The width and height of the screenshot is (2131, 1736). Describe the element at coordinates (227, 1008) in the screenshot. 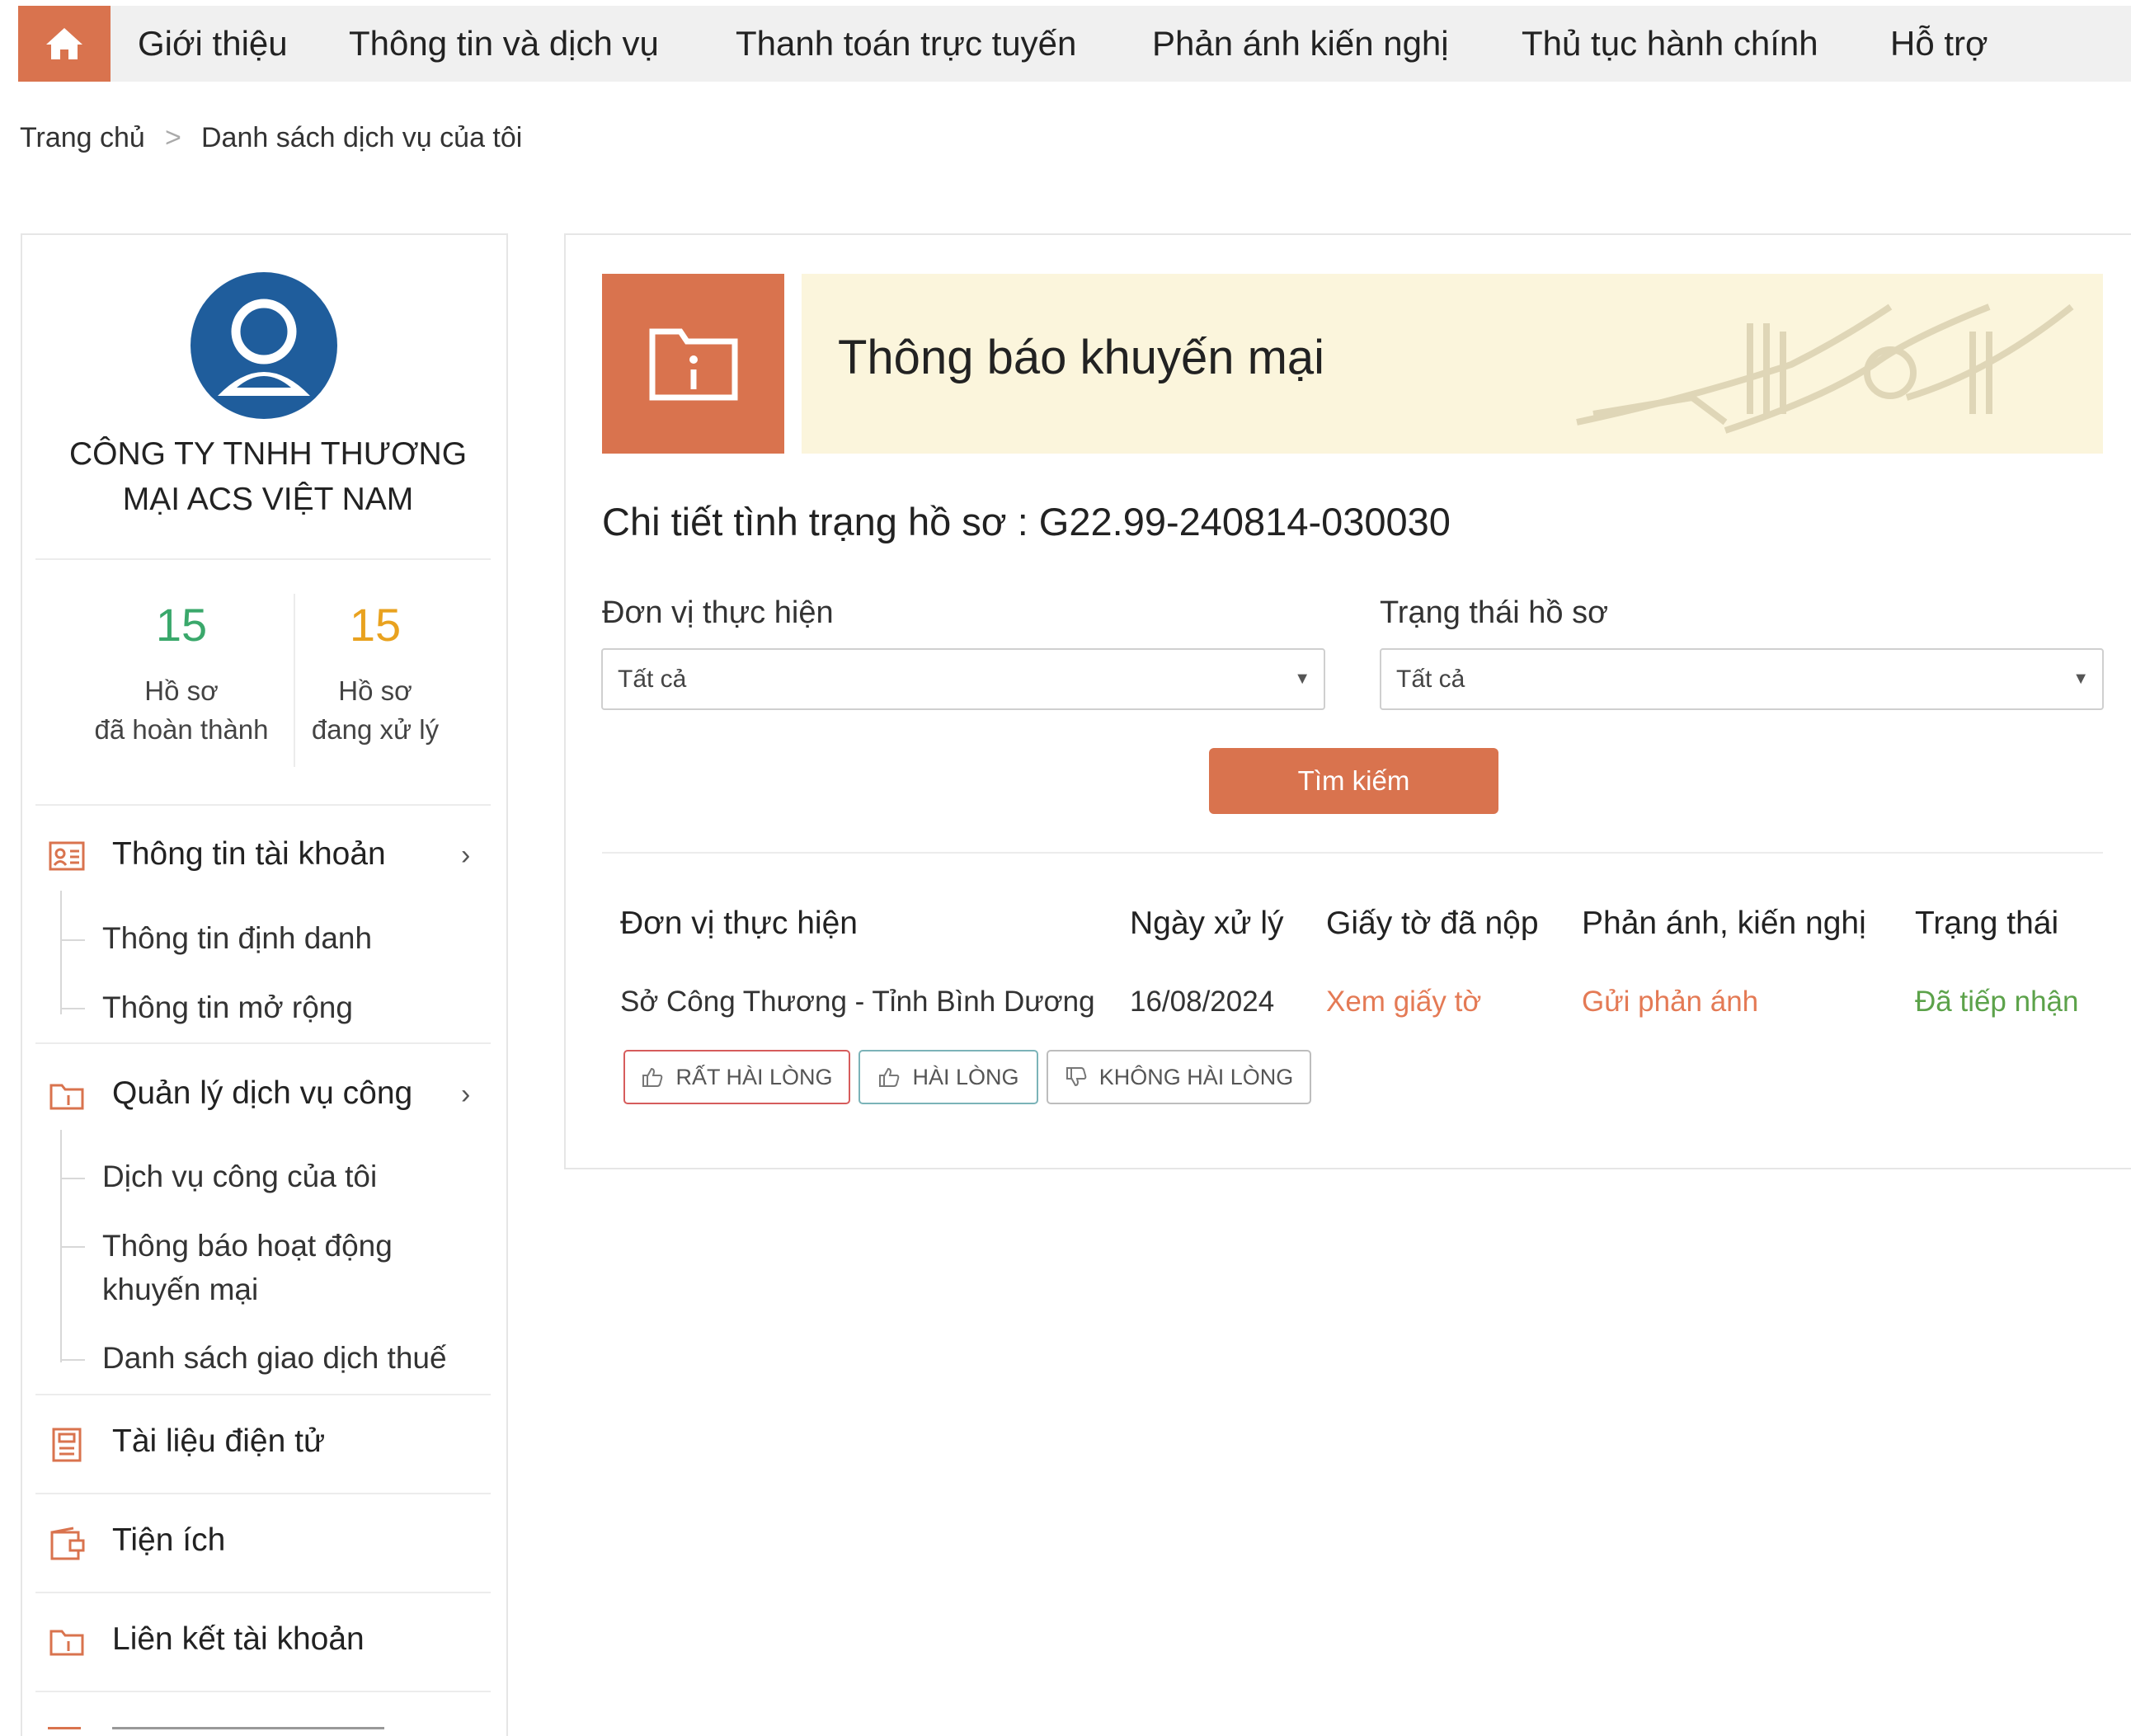

I see `submenu-thong-tin-mo-rong: Thông tin mở rộng` at that location.